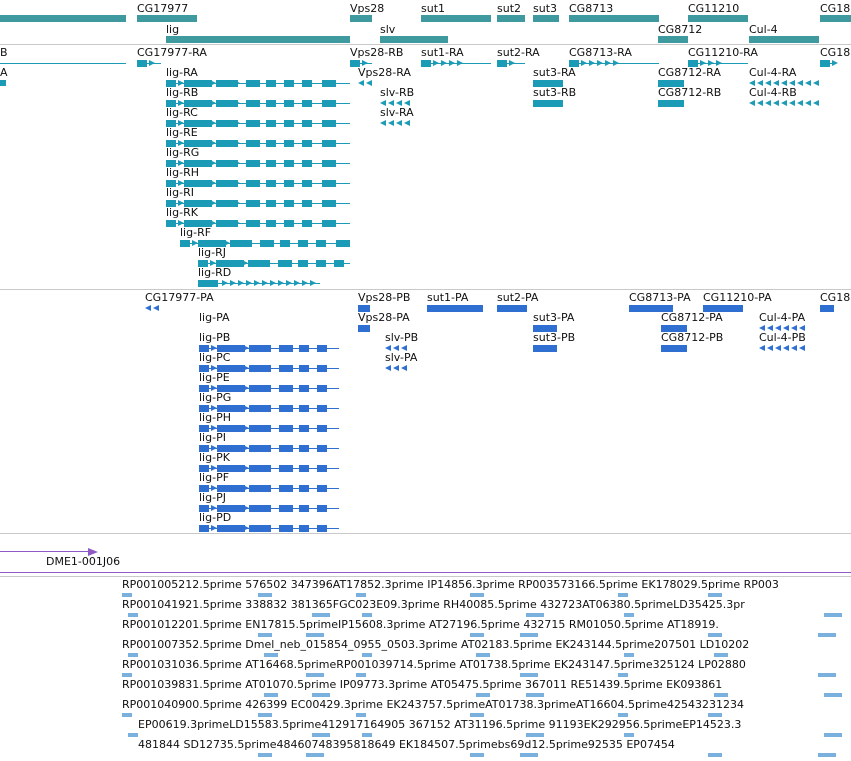 Image resolution: width=851 pixels, height=761 pixels. What do you see at coordinates (397, 92) in the screenshot?
I see `transcript-label: slv-RB` at bounding box center [397, 92].